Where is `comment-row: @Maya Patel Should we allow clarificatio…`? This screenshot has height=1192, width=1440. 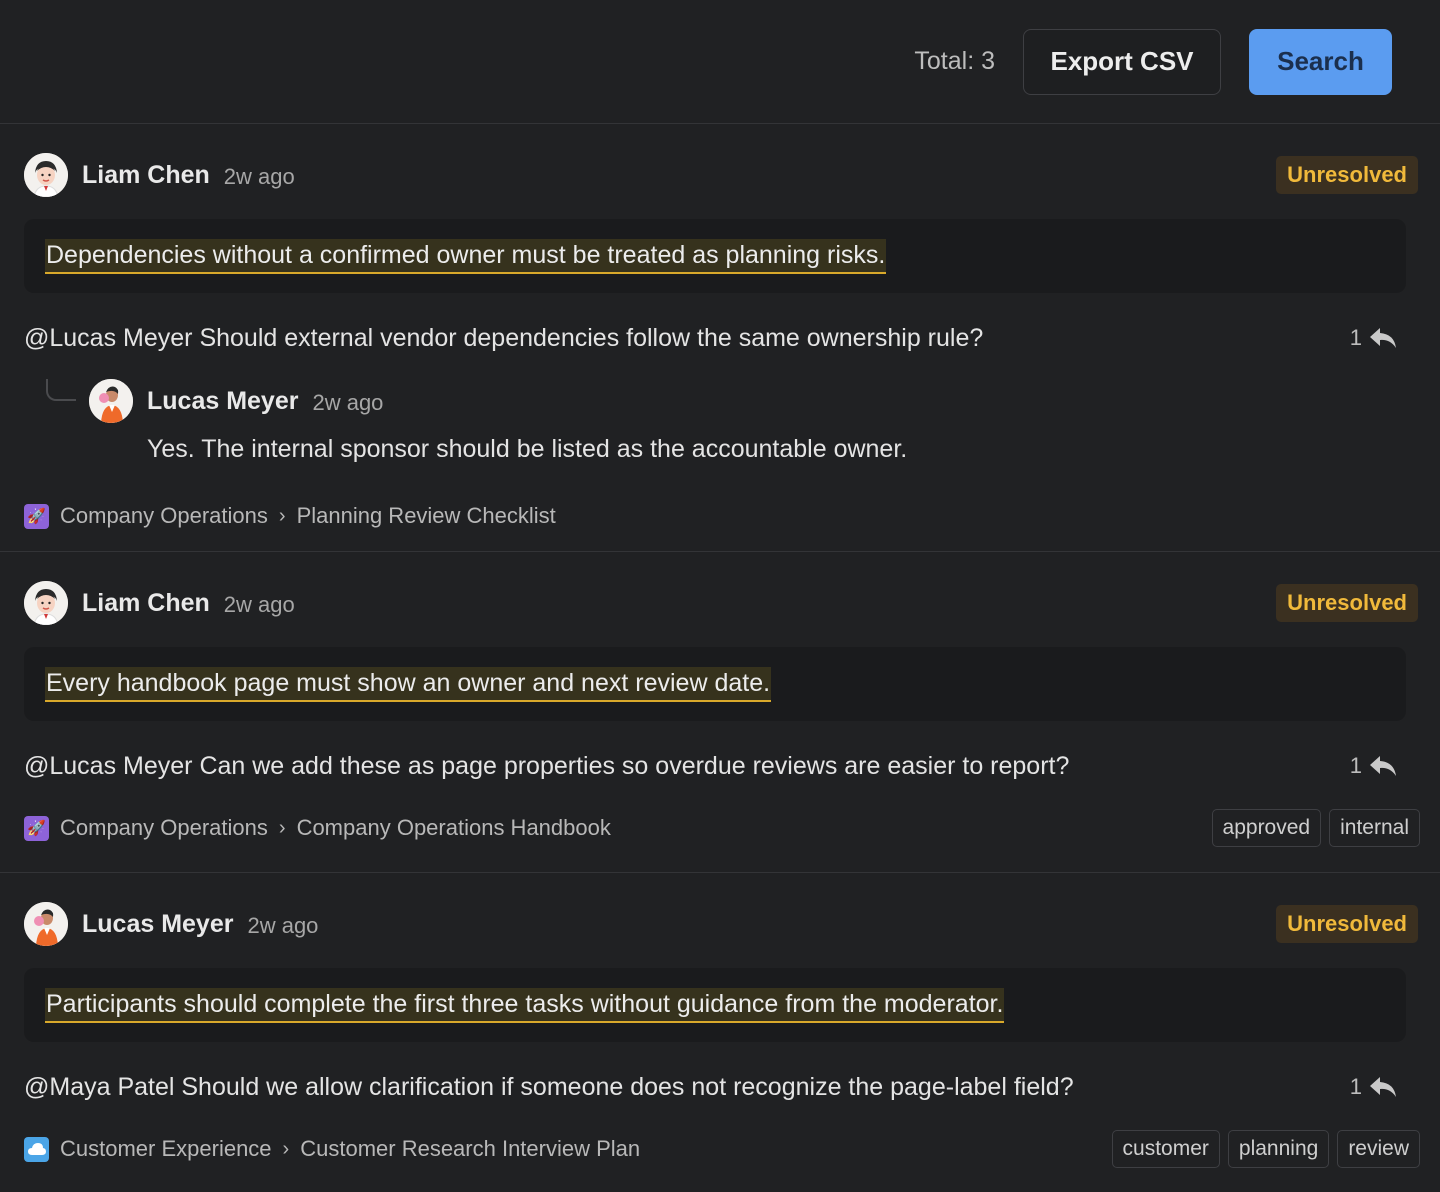
comment-row: @Maya Patel Should we allow clarificatio… is located at coordinates (715, 1087).